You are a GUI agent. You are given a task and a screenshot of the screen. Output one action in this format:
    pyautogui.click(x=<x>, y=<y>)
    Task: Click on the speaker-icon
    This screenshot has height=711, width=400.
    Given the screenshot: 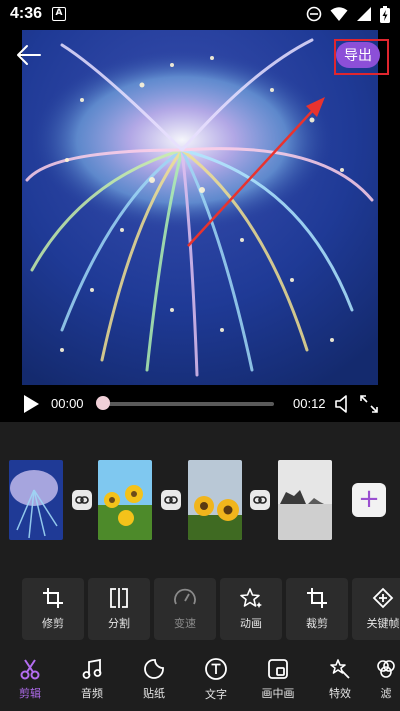 What is the action you would take?
    pyautogui.click(x=341, y=404)
    